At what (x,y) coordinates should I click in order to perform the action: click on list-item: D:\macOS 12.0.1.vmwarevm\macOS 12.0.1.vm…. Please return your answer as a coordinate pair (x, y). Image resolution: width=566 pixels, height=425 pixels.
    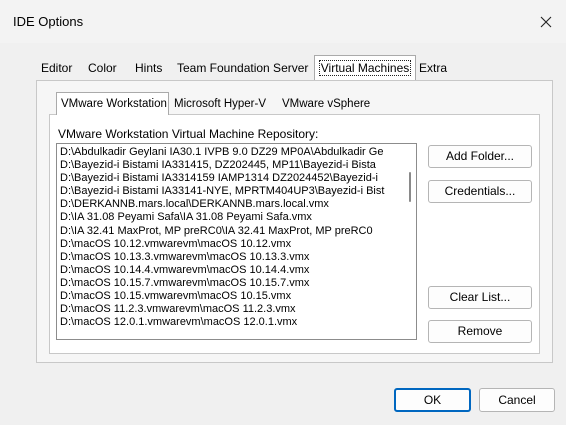
    Looking at the image, I should click on (231, 322).